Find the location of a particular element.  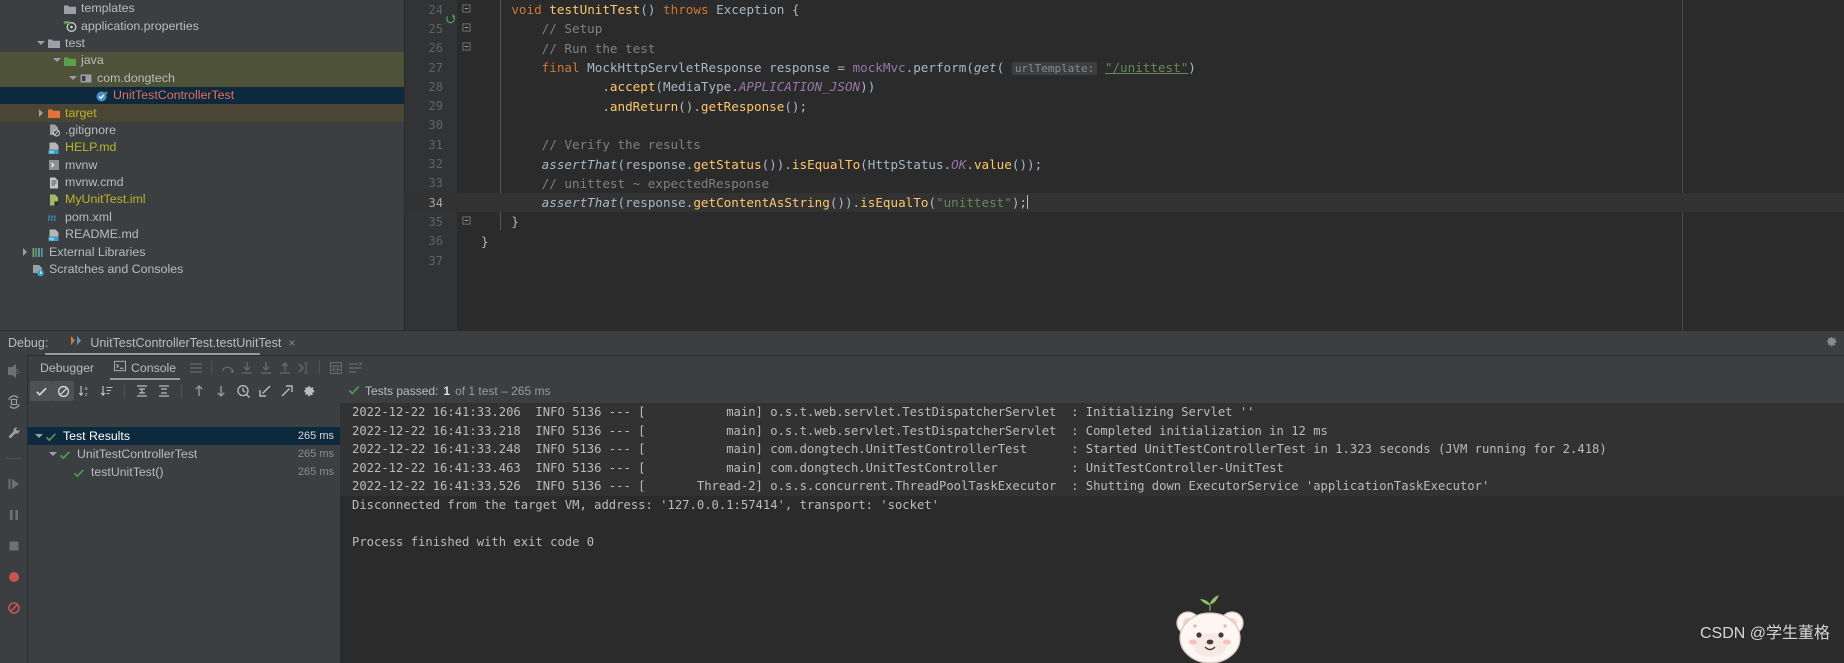

sort-alphabetically-icon: az is located at coordinates (85, 391).